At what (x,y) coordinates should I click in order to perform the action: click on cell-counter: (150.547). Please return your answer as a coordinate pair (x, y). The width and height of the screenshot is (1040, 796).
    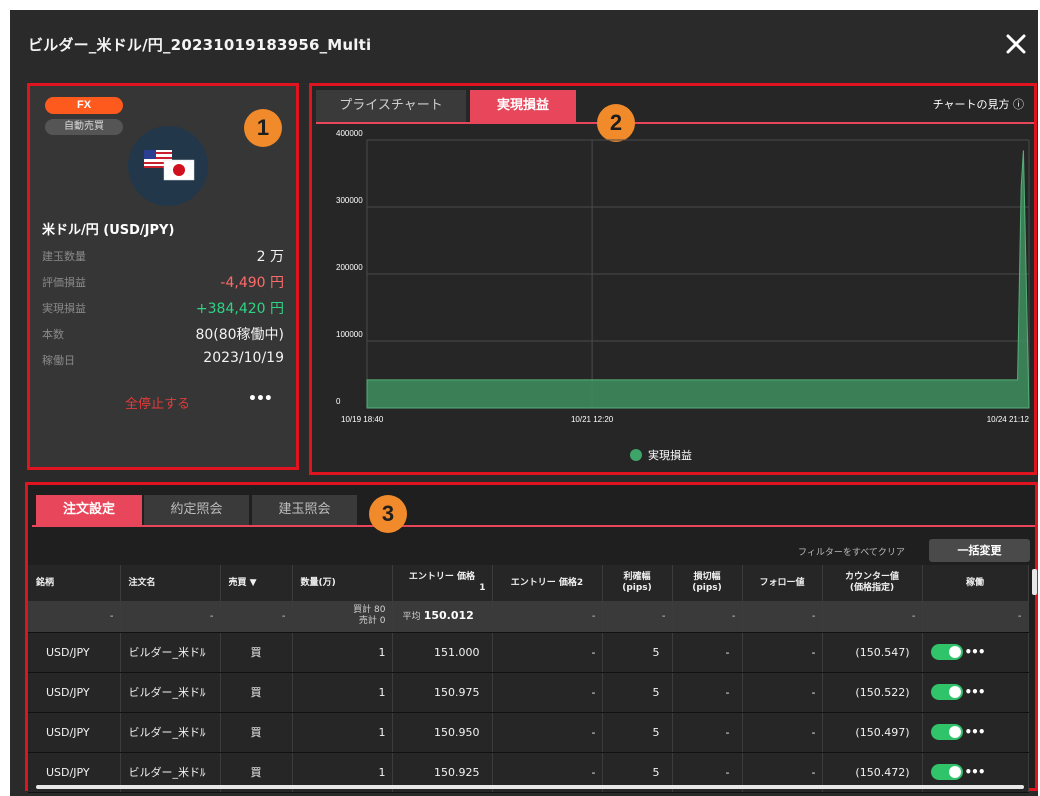
    Looking at the image, I should click on (872, 652).